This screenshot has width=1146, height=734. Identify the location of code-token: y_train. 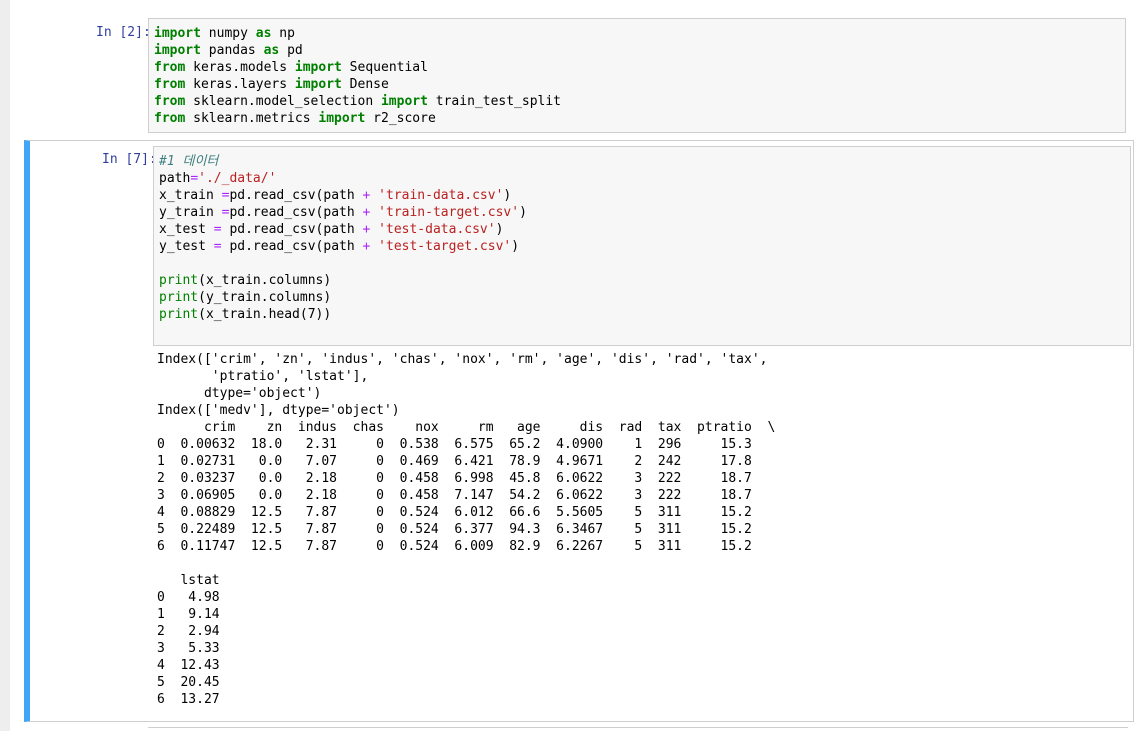
(190, 212).